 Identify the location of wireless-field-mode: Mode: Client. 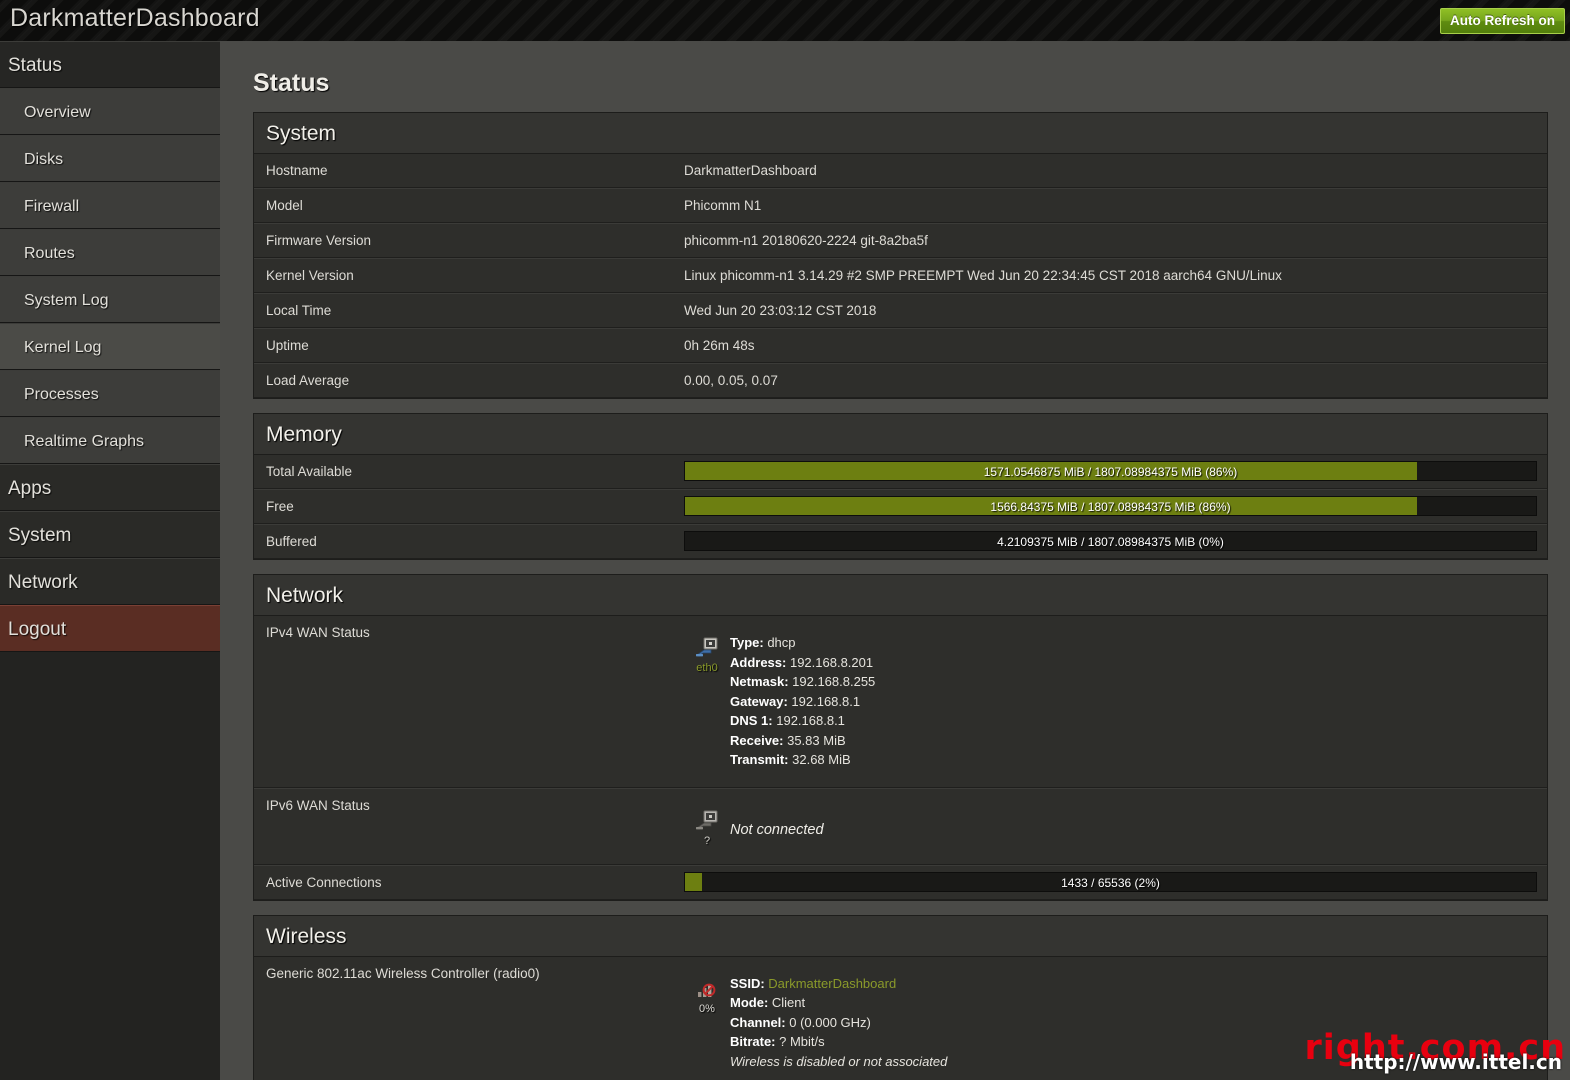
(768, 1002).